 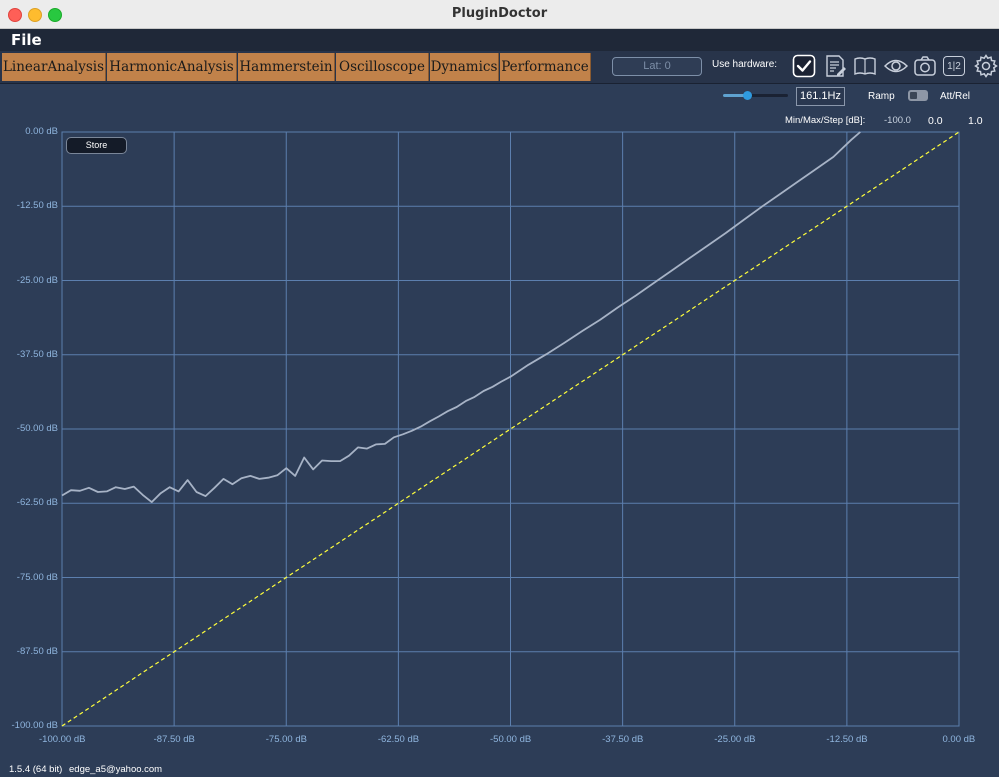 I want to click on x-tick-label: -50.00 dB, so click(x=511, y=739).